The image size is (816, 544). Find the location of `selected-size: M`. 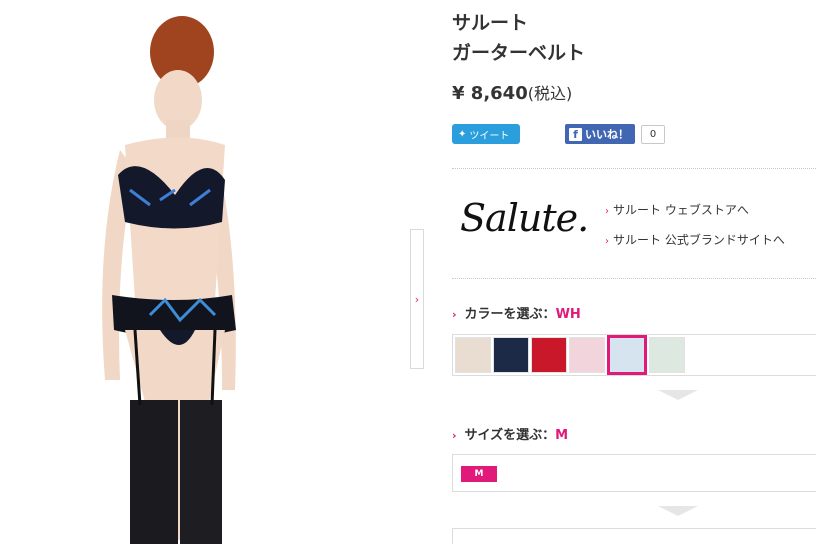

selected-size: M is located at coordinates (562, 435).